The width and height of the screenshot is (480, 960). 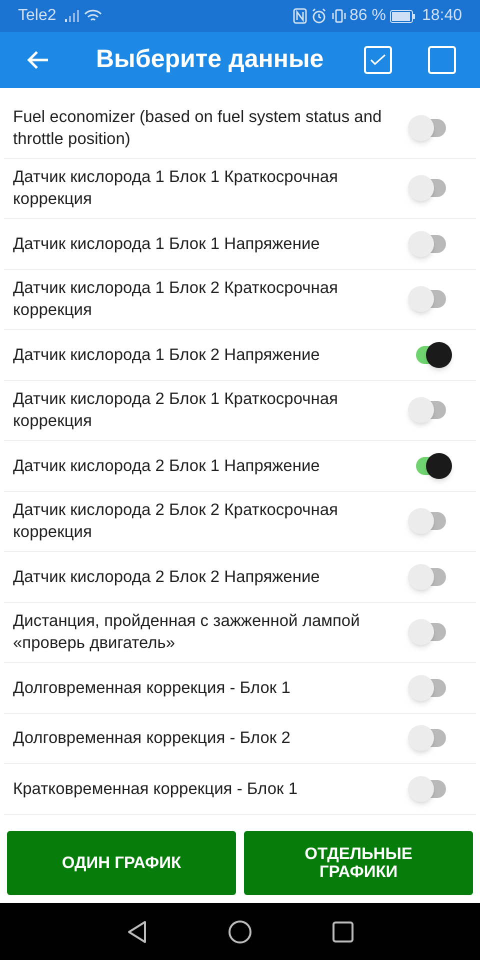 What do you see at coordinates (152, 739) in the screenshot?
I see `row-label: Долговременная коррекция - Блок 2` at bounding box center [152, 739].